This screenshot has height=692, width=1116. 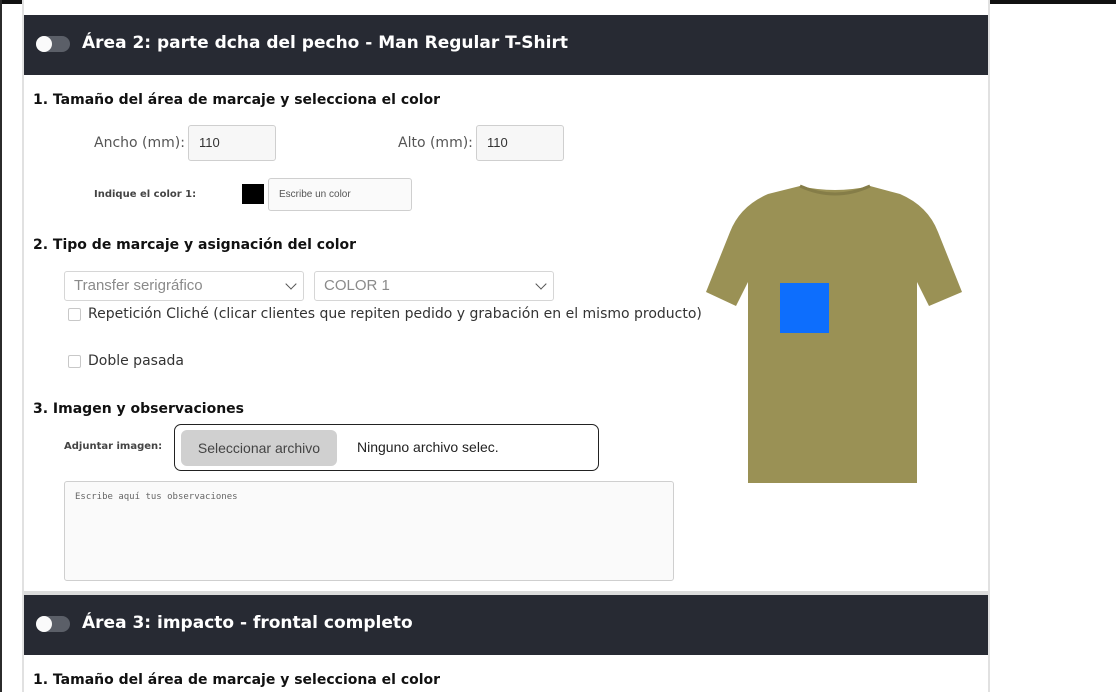 What do you see at coordinates (435, 143) in the screenshot?
I see `height-label: Alto (mm):` at bounding box center [435, 143].